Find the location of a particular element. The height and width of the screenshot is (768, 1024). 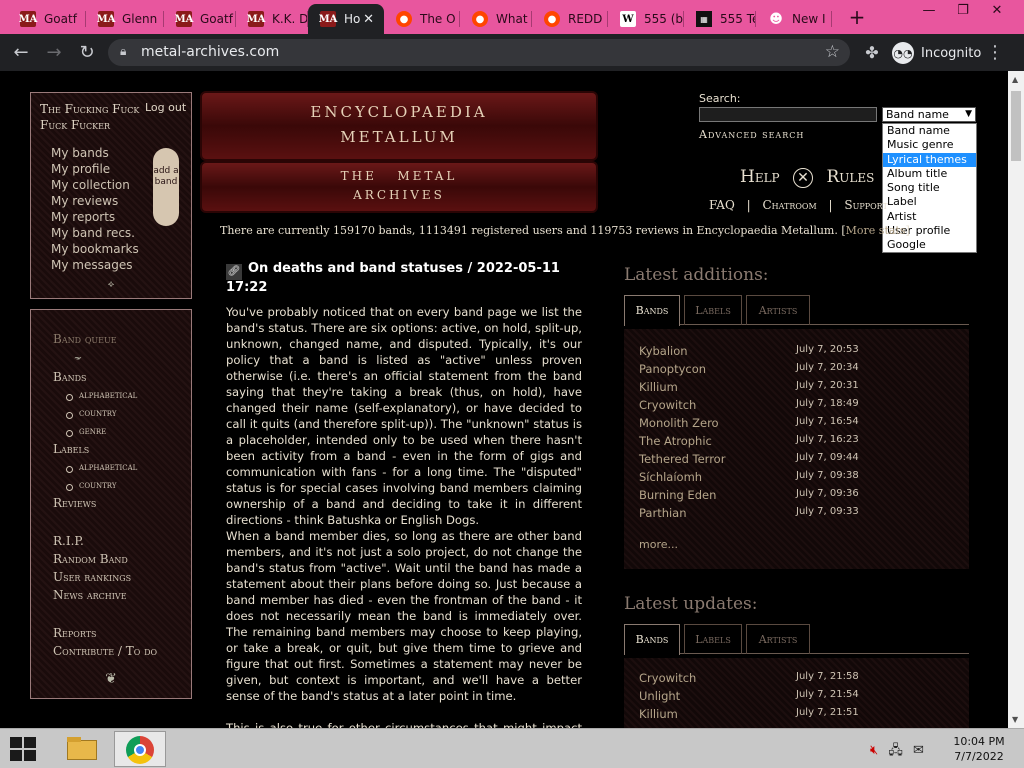

browser-tab: MA Ho ✕ is located at coordinates (346, 19).